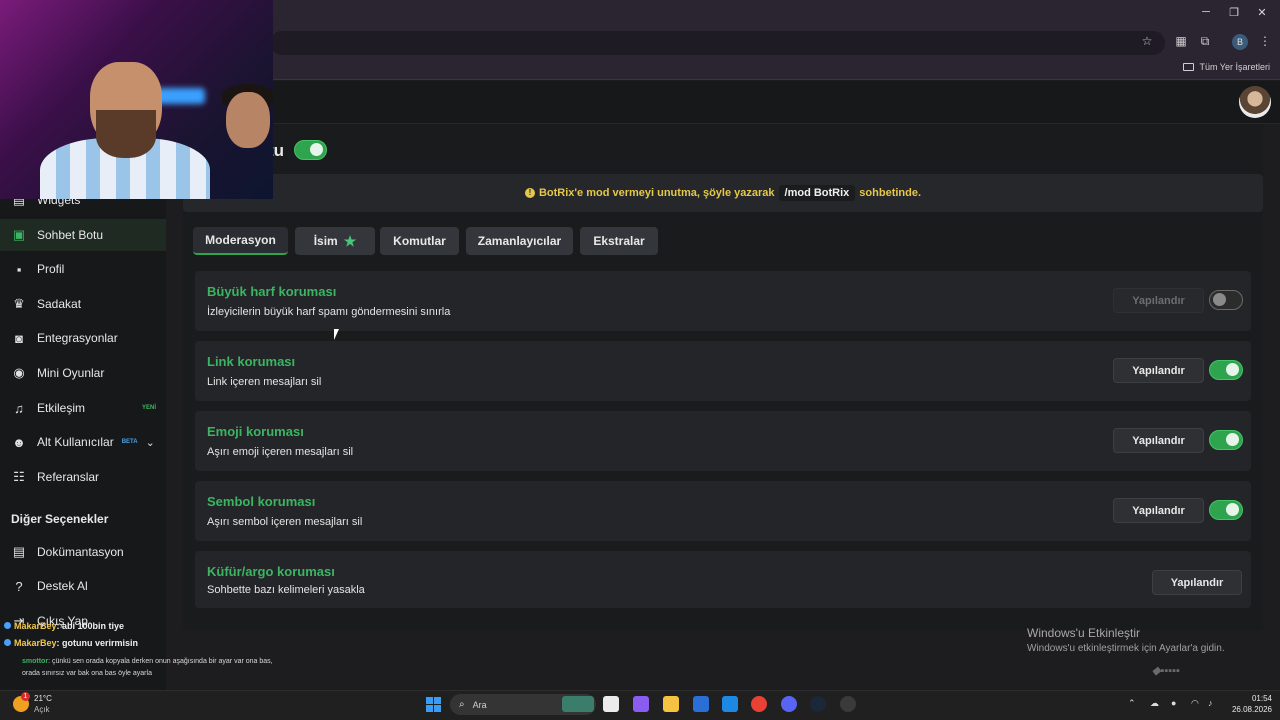  I want to click on trophy-icon: ♛, so click(19, 303).